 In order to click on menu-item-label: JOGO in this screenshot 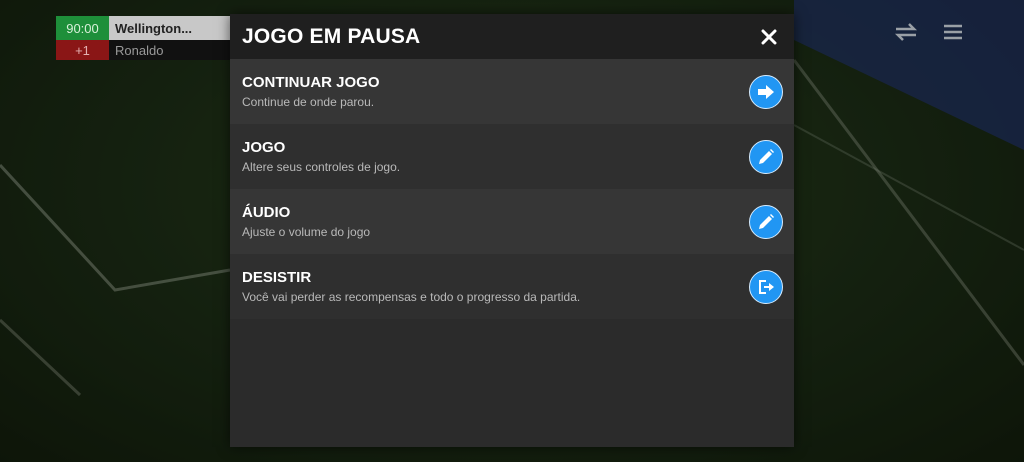, I will do `click(264, 147)`.